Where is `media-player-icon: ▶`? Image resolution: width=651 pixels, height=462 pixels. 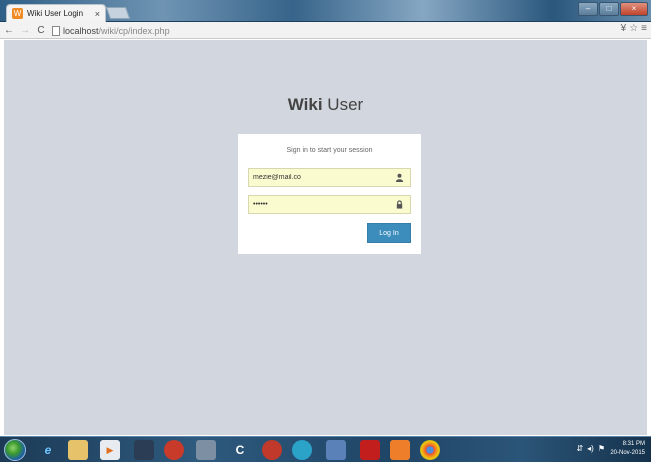
media-player-icon: ▶ is located at coordinates (110, 450).